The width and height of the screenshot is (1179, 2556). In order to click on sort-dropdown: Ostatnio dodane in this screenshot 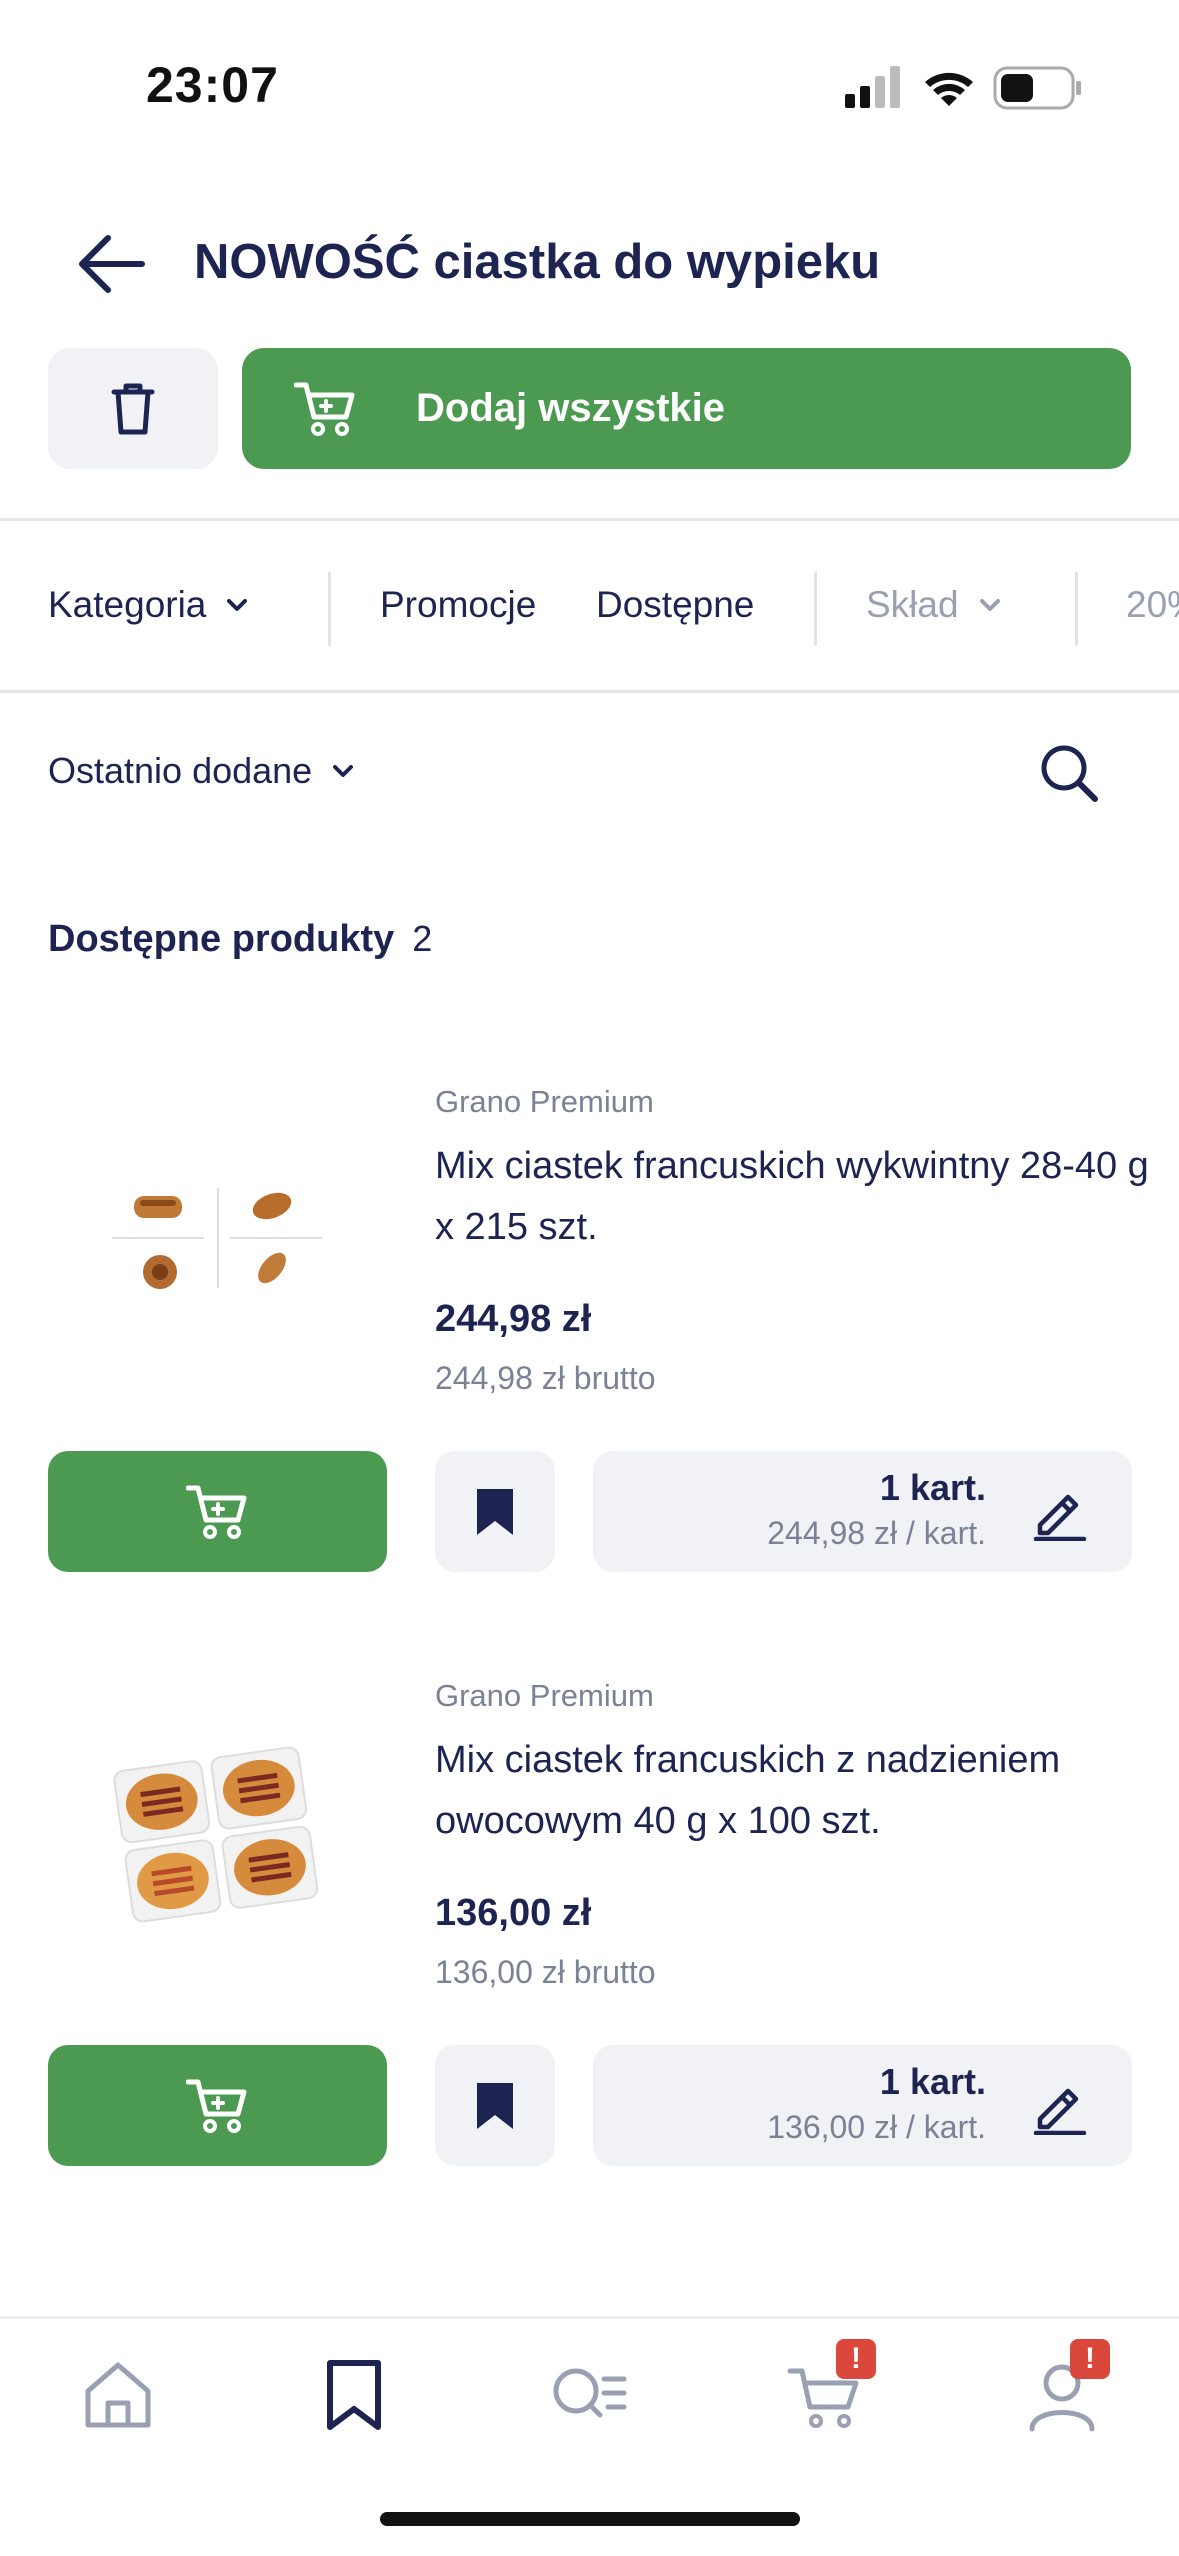, I will do `click(202, 771)`.